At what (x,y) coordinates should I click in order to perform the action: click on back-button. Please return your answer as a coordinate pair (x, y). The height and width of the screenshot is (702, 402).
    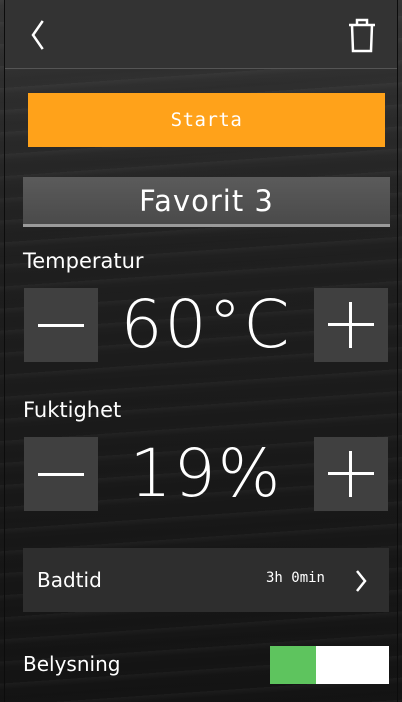
    Looking at the image, I should click on (38, 35).